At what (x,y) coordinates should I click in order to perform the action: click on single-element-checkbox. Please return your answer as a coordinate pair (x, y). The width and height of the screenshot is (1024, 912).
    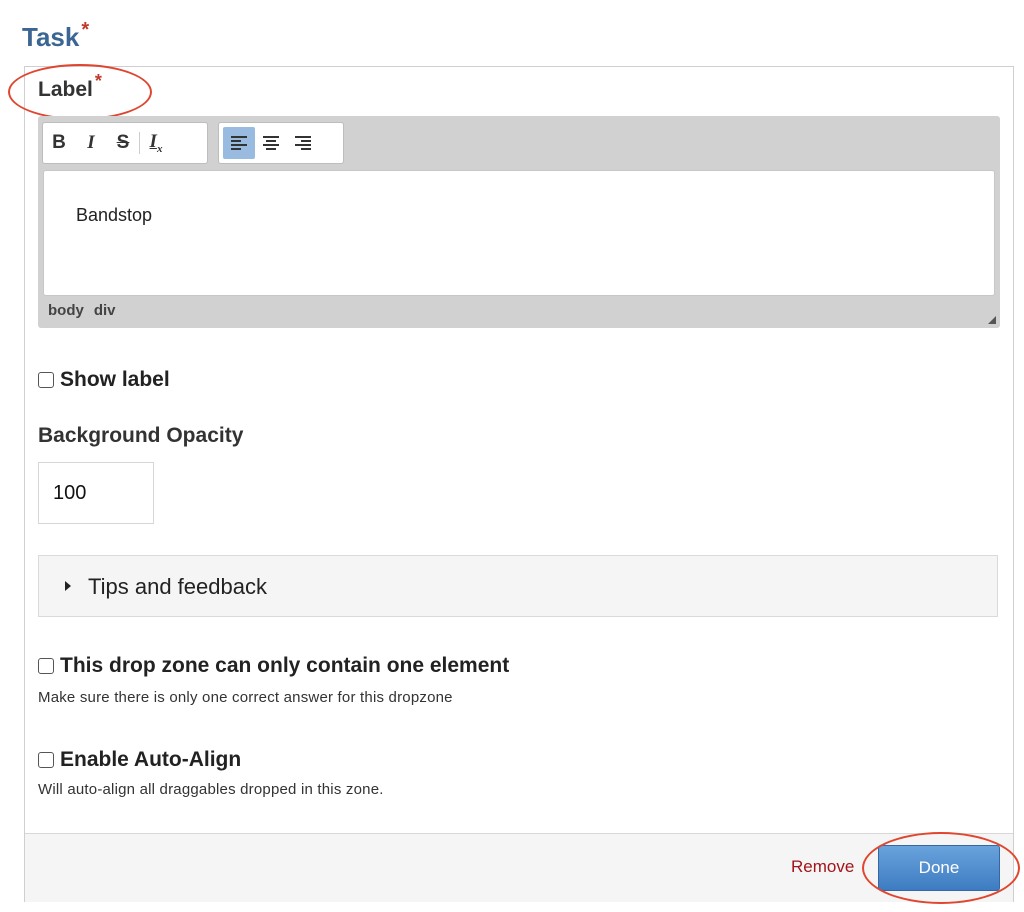
    Looking at the image, I should click on (46, 666).